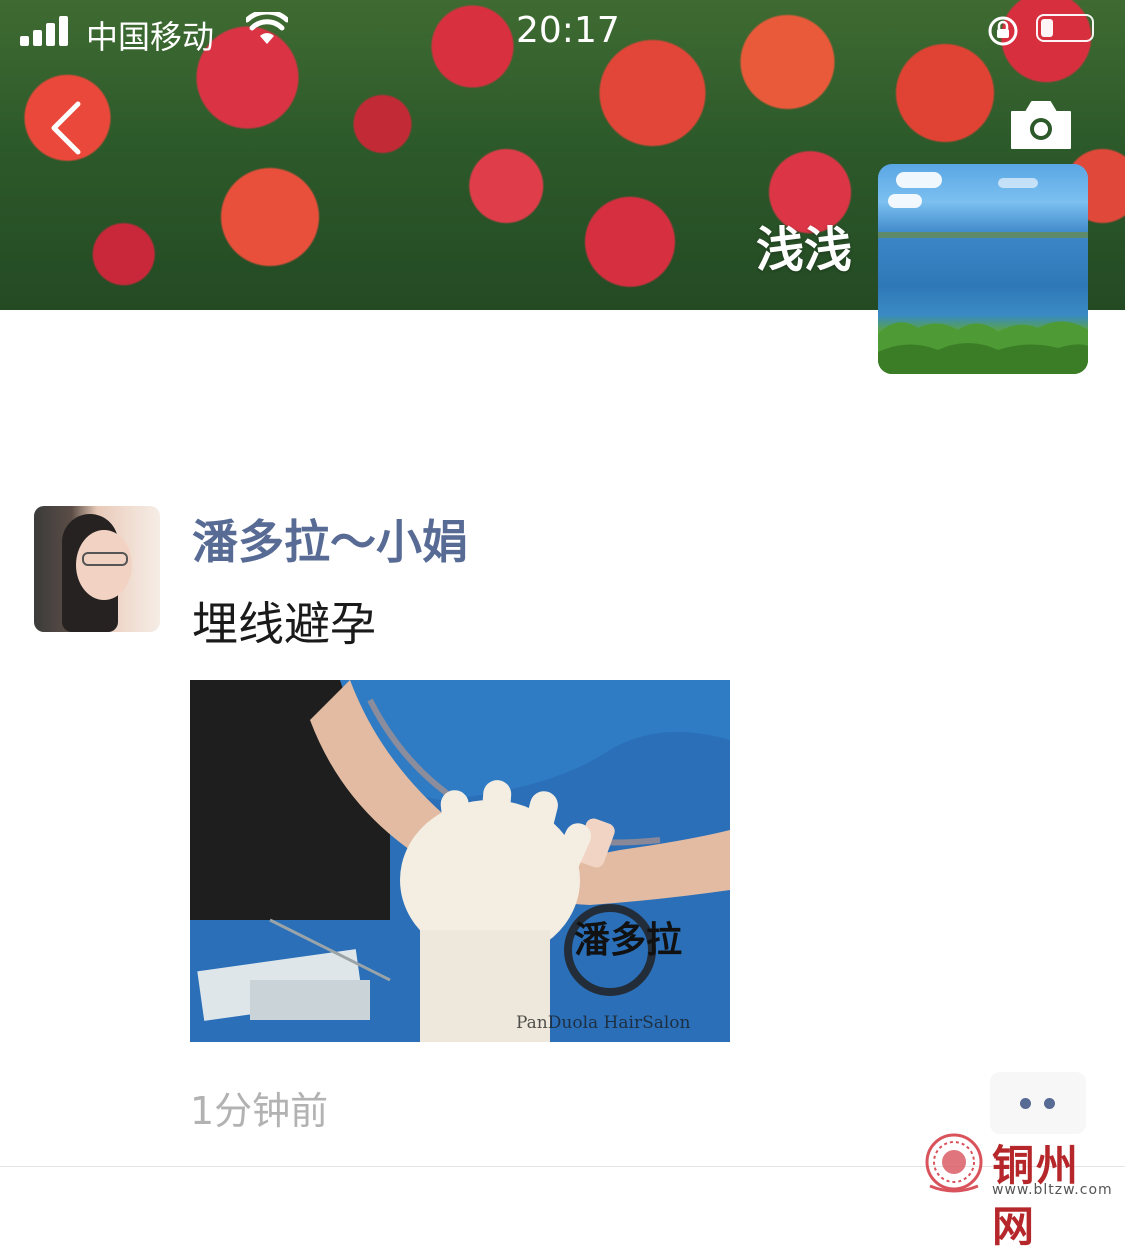  What do you see at coordinates (1038, 1103) in the screenshot?
I see `more-dots-icon` at bounding box center [1038, 1103].